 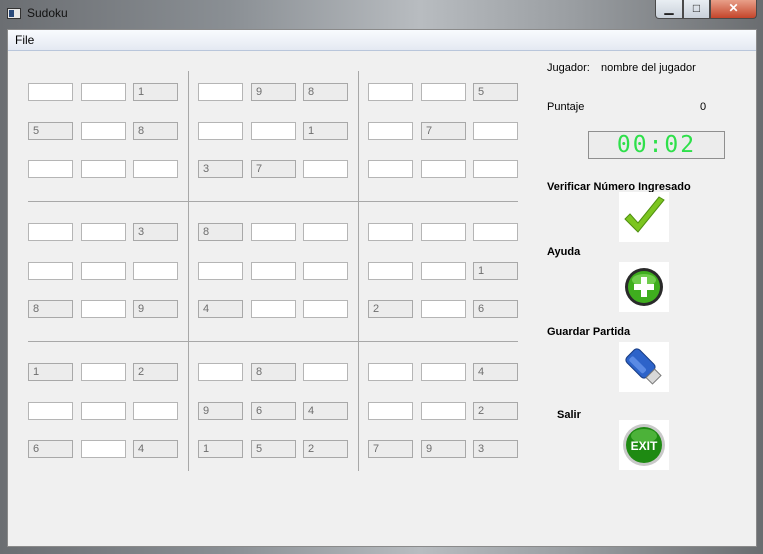 I want to click on save-label: Guardar Partida, so click(x=589, y=332).